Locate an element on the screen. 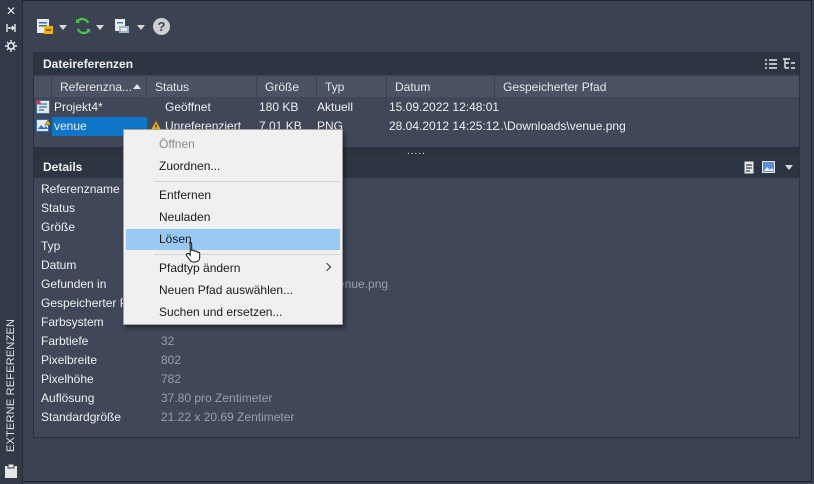 This screenshot has height=484, width=814. attach-button is located at coordinates (52, 27).